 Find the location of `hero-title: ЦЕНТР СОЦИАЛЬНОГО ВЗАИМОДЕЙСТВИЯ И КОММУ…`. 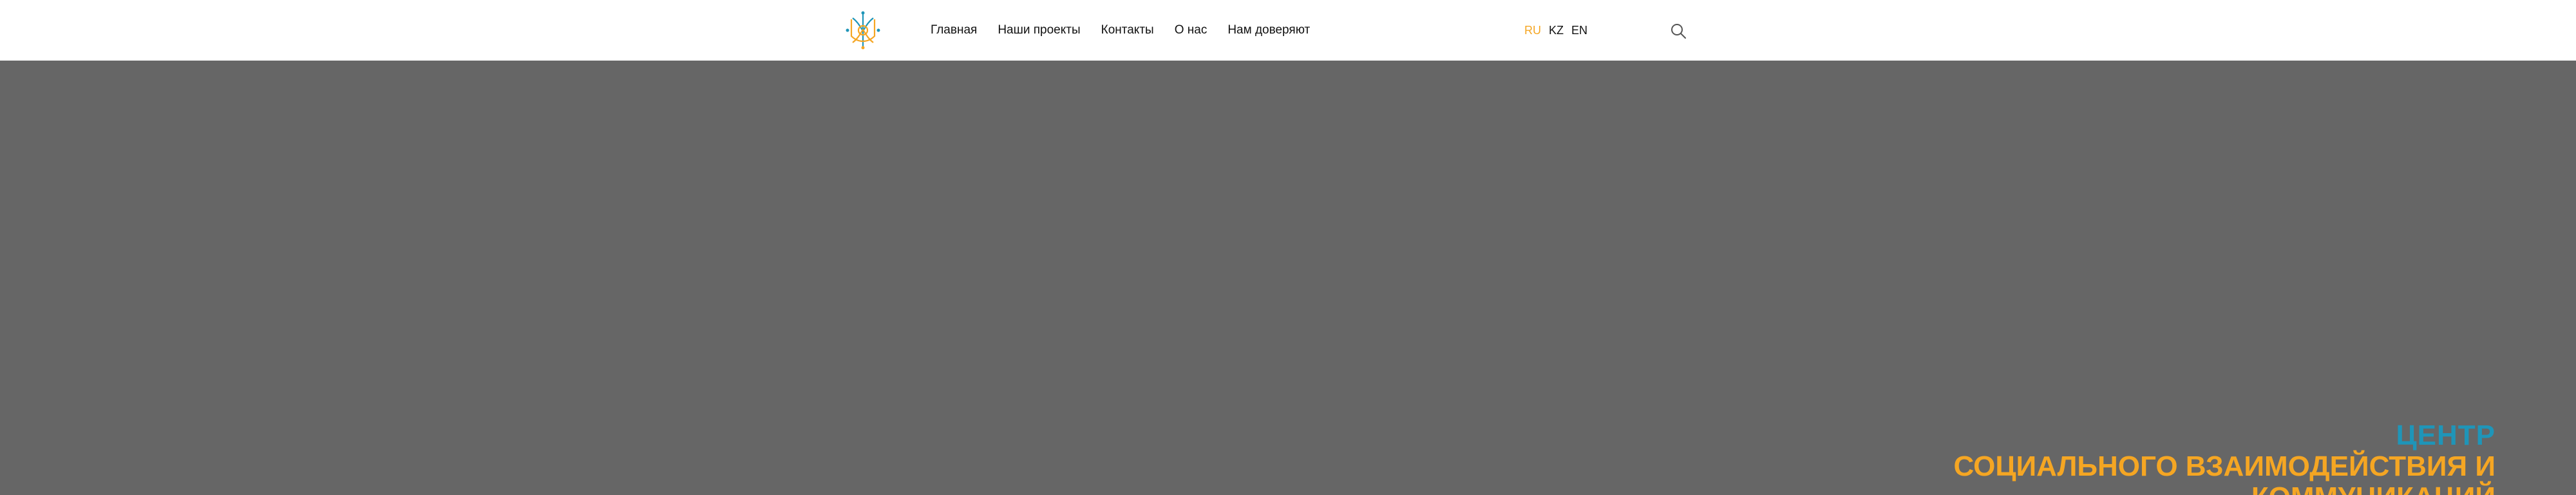

hero-title: ЦЕНТР СОЦИАЛЬНОГО ВЗАИМОДЕЙСТВИЯ И КОММУ… is located at coordinates (2225, 458).